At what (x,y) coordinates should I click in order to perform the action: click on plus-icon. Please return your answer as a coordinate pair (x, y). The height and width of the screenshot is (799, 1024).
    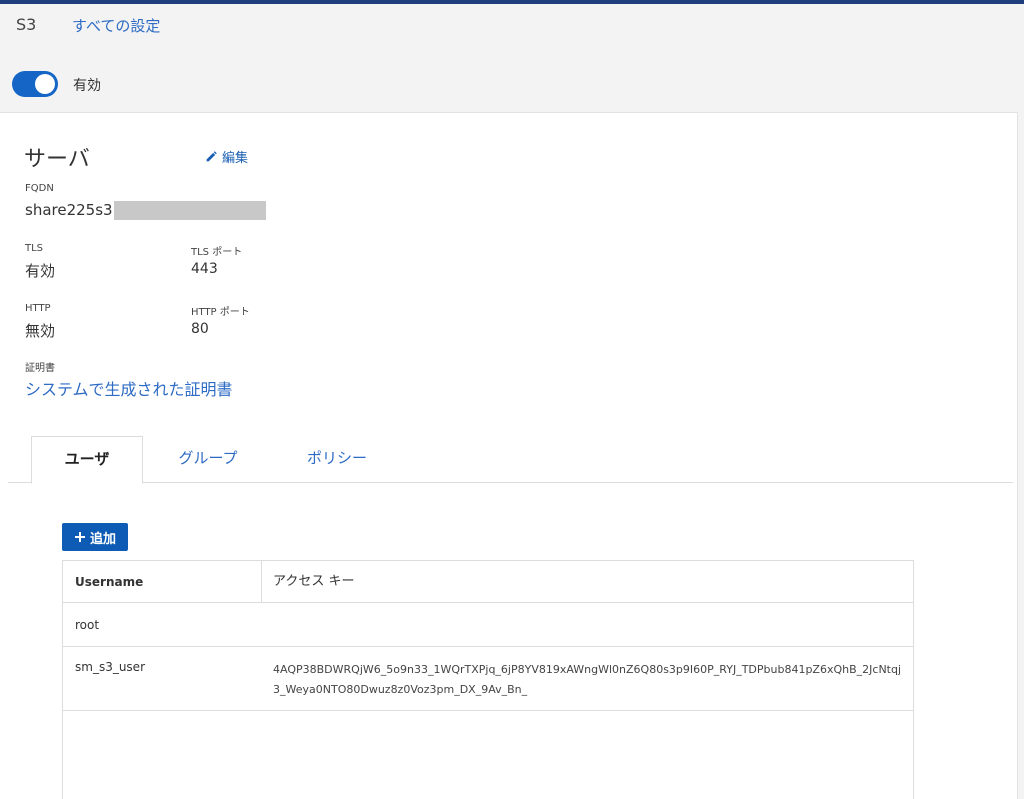
    Looking at the image, I should click on (79, 537).